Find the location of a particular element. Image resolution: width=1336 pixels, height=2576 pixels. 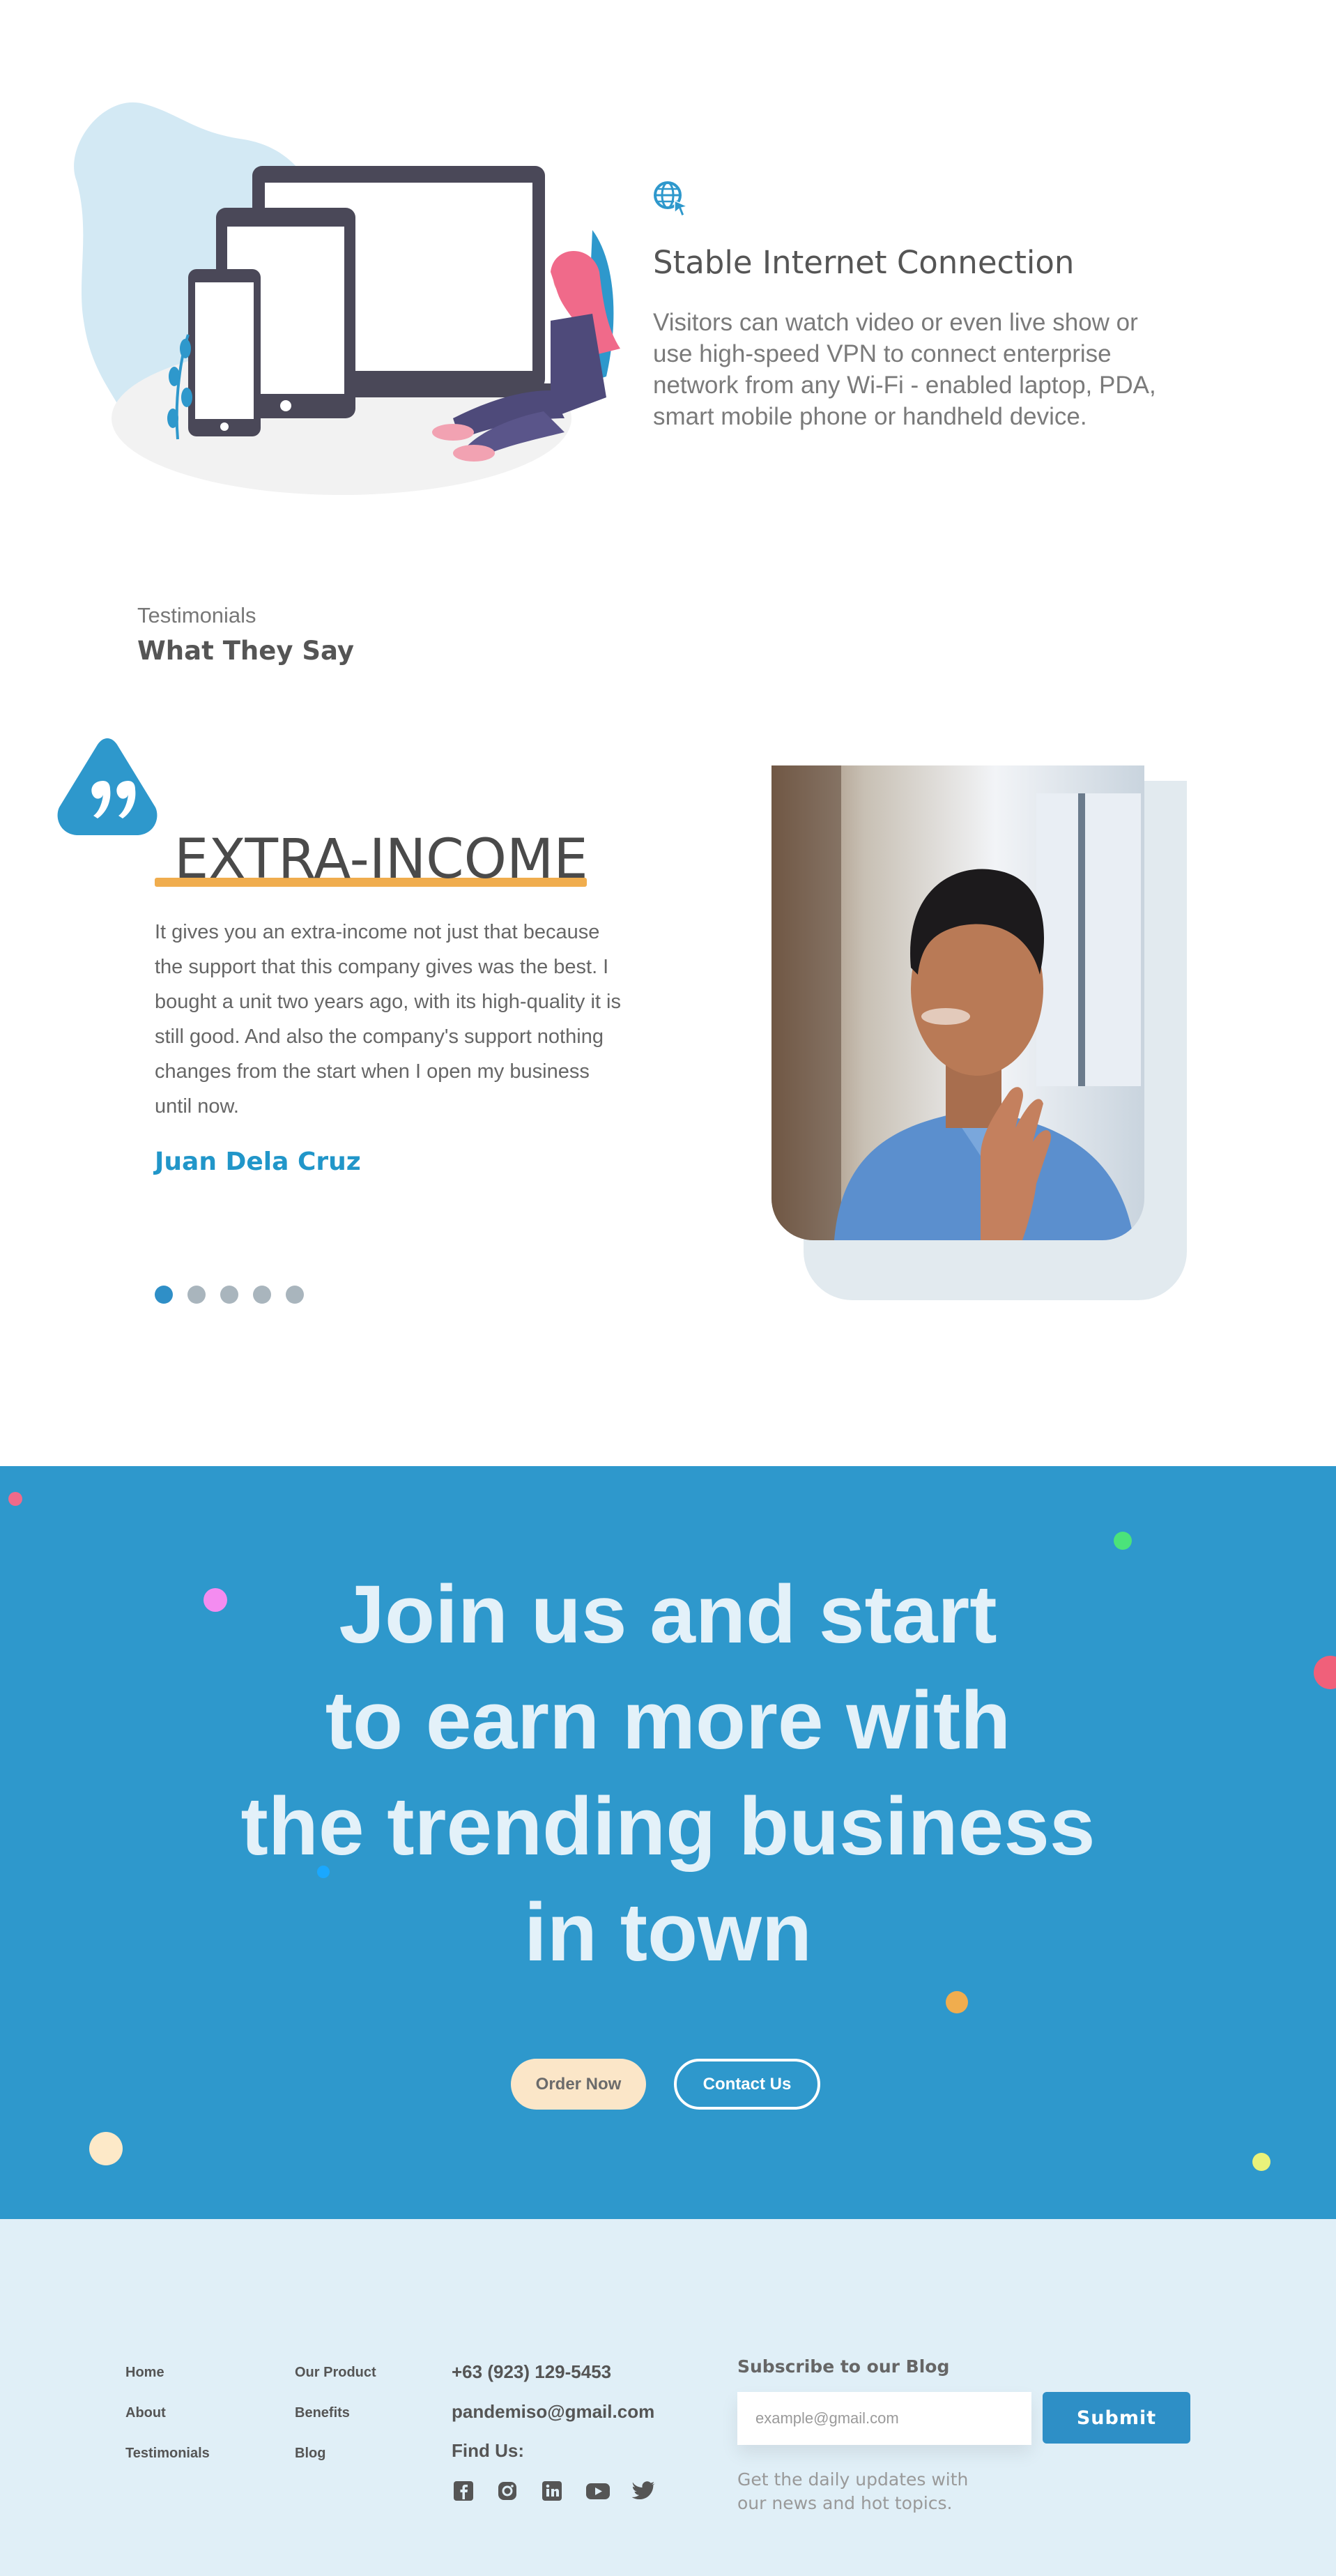

feature-title: Stable Internet Connection is located at coordinates (864, 263).